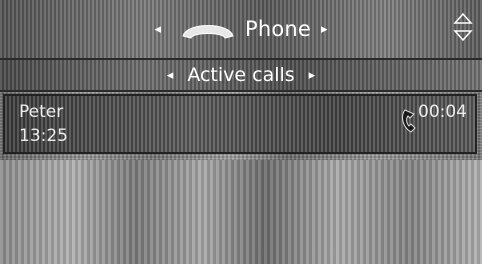  I want to click on prev-app-arrow: ◂, so click(157, 29).